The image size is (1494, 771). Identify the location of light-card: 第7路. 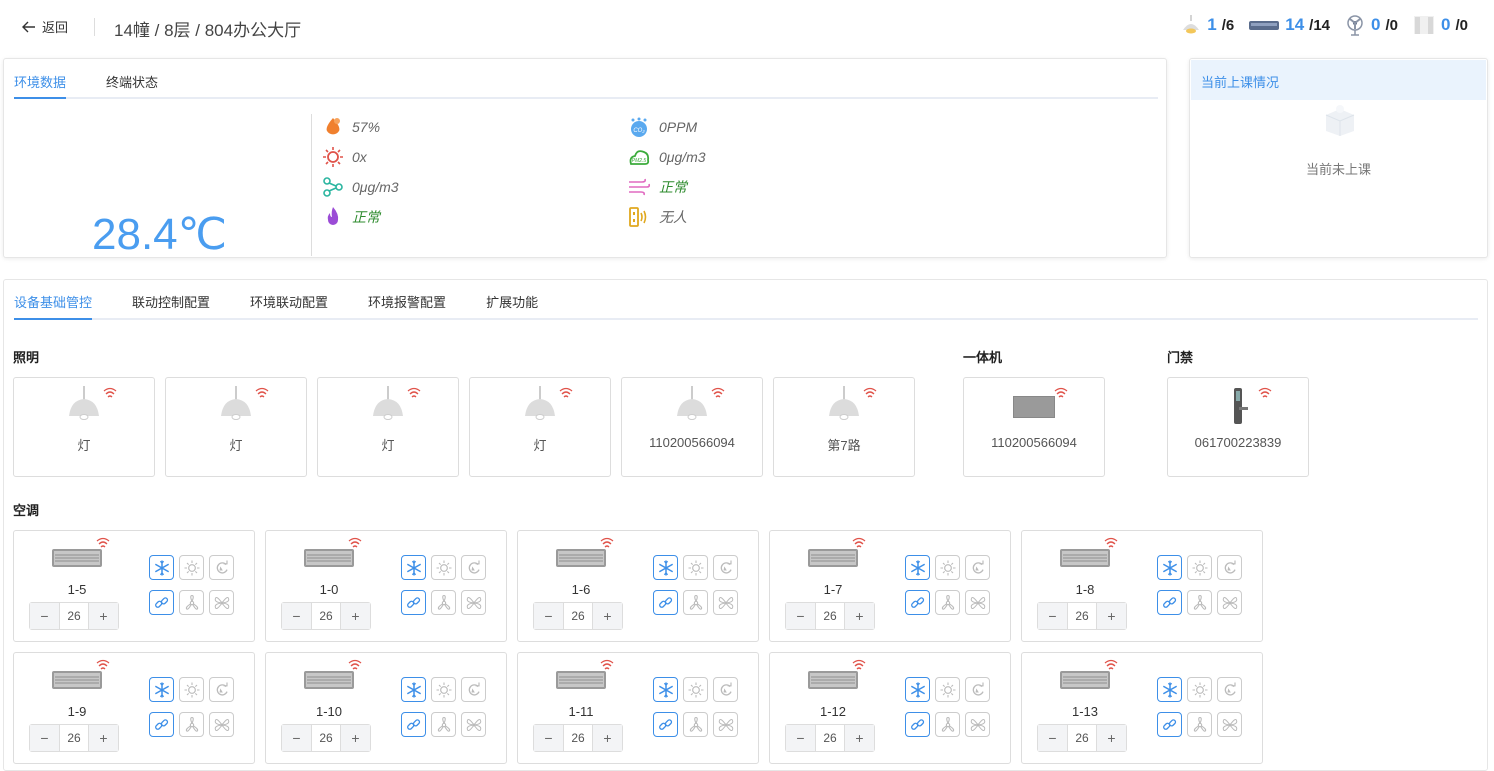
(844, 427).